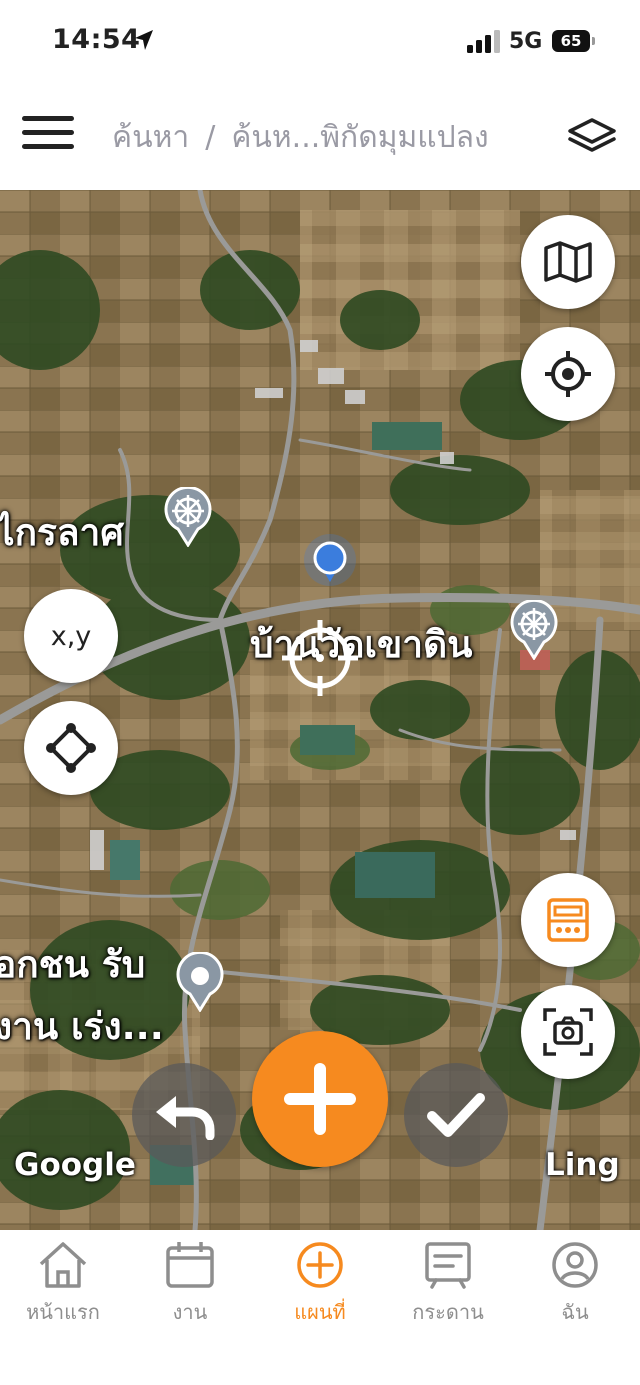  What do you see at coordinates (593, 41) in the screenshot?
I see `battery-tip` at bounding box center [593, 41].